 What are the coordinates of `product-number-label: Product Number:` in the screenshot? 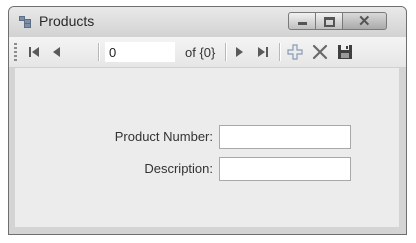 It's located at (163, 136).